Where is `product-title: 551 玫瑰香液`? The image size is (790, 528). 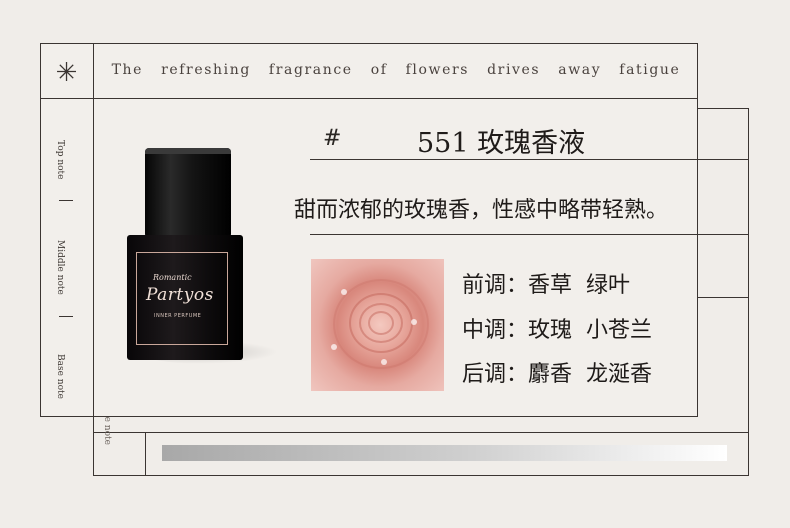
product-title: 551 玫瑰香液 is located at coordinates (501, 143).